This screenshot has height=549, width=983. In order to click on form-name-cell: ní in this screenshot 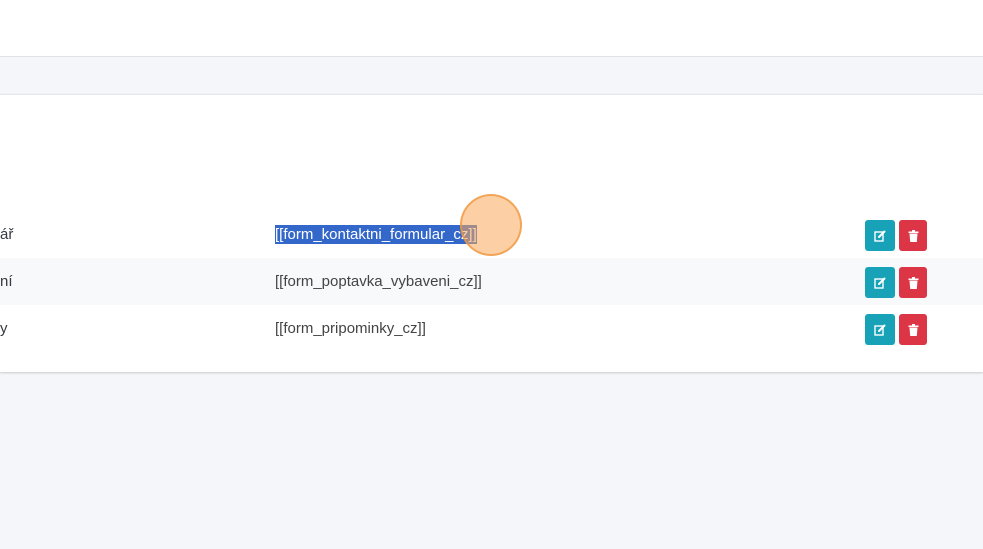, I will do `click(6, 281)`.